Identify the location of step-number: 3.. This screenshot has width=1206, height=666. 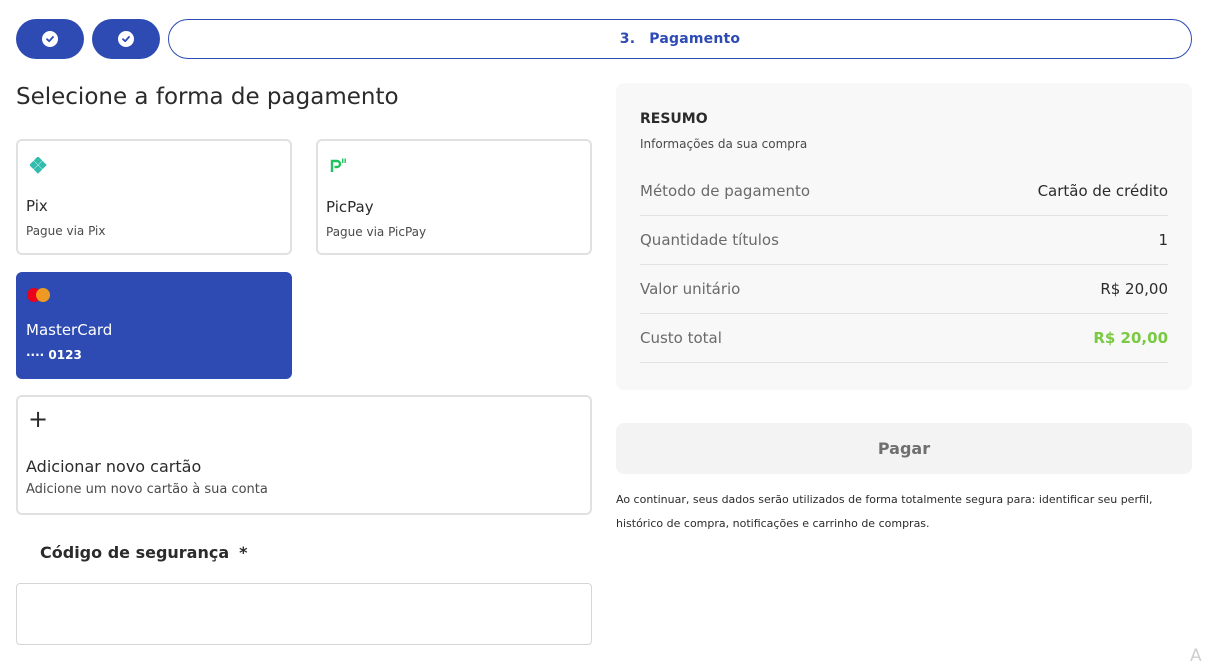
(627, 39).